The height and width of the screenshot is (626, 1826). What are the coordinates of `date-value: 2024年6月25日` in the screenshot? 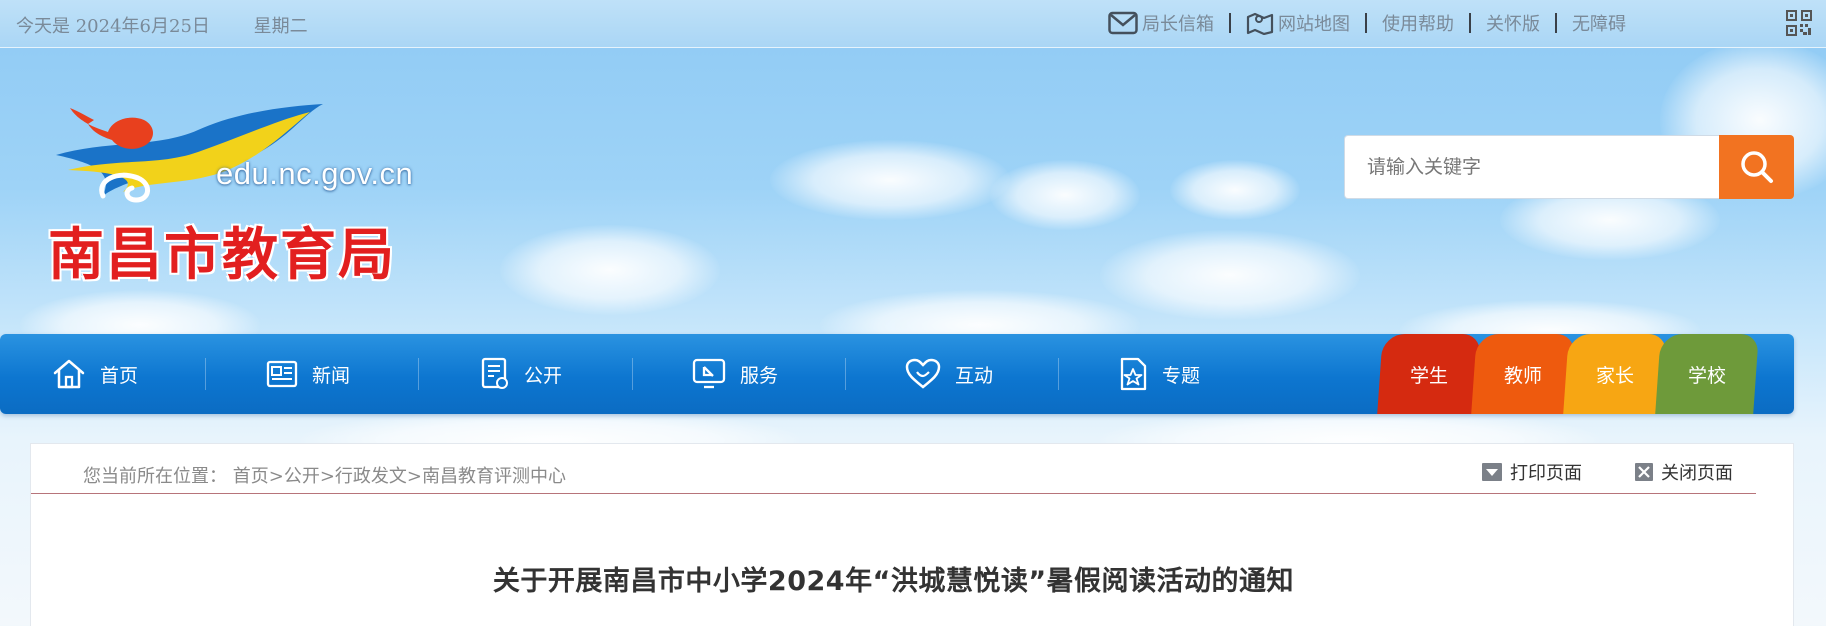 It's located at (142, 26).